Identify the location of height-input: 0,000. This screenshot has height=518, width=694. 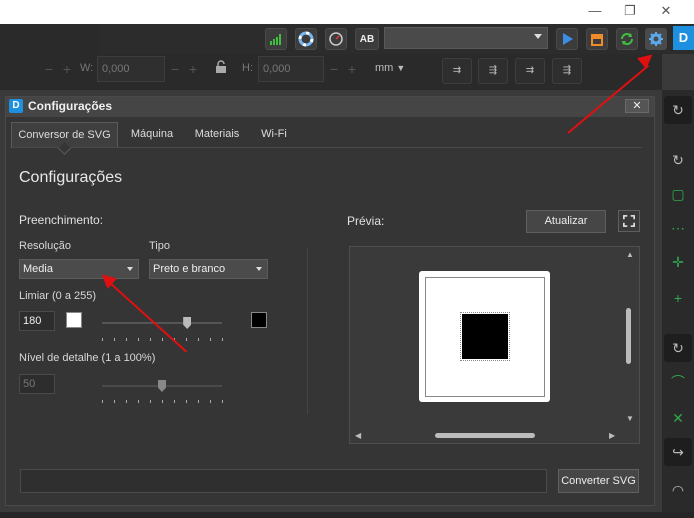
(291, 69).